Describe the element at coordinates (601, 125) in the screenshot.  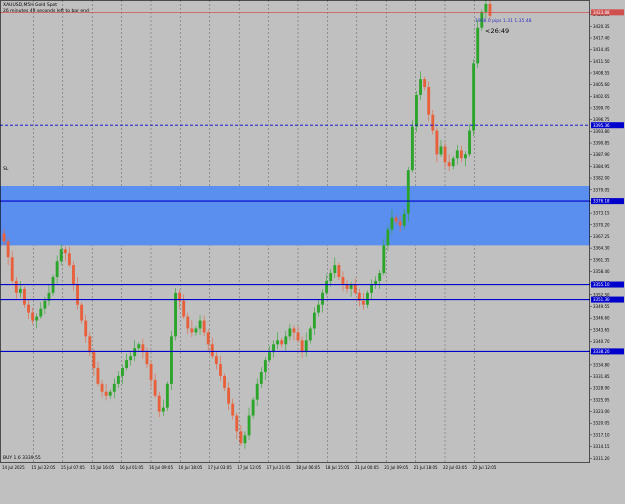
I see `price-tag-label: 3395.36` at that location.